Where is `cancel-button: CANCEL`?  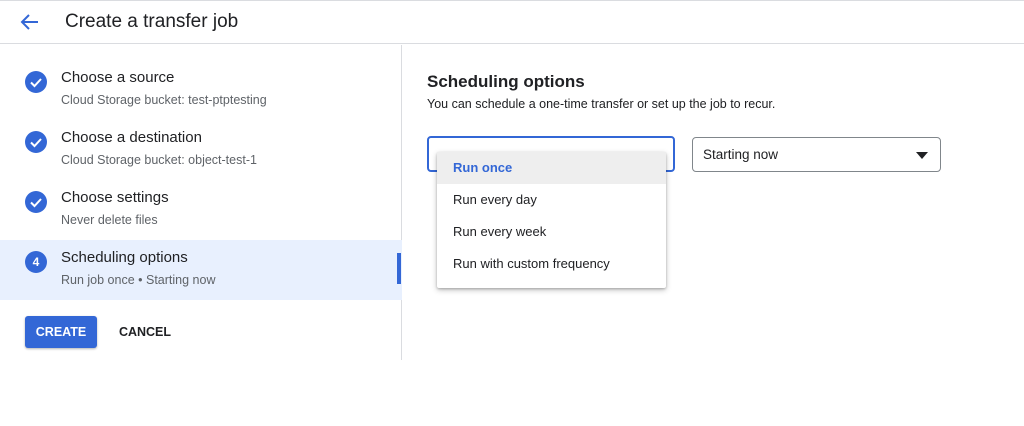
cancel-button: CANCEL is located at coordinates (145, 332).